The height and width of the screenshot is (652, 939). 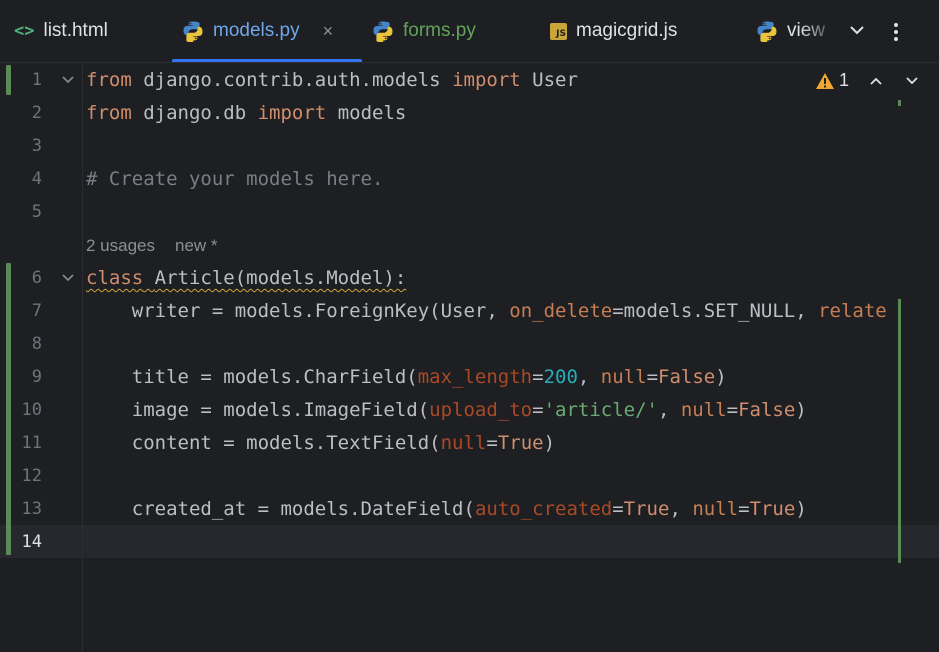 What do you see at coordinates (115, 278) in the screenshot?
I see `keyword: class` at bounding box center [115, 278].